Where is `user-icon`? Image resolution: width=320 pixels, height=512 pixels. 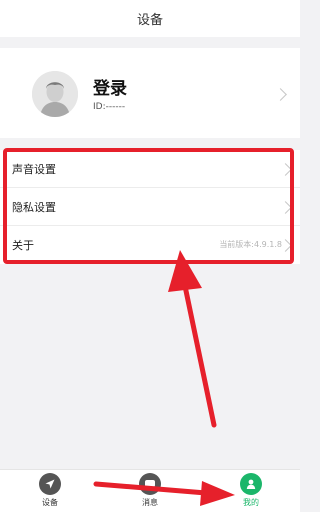 user-icon is located at coordinates (251, 484).